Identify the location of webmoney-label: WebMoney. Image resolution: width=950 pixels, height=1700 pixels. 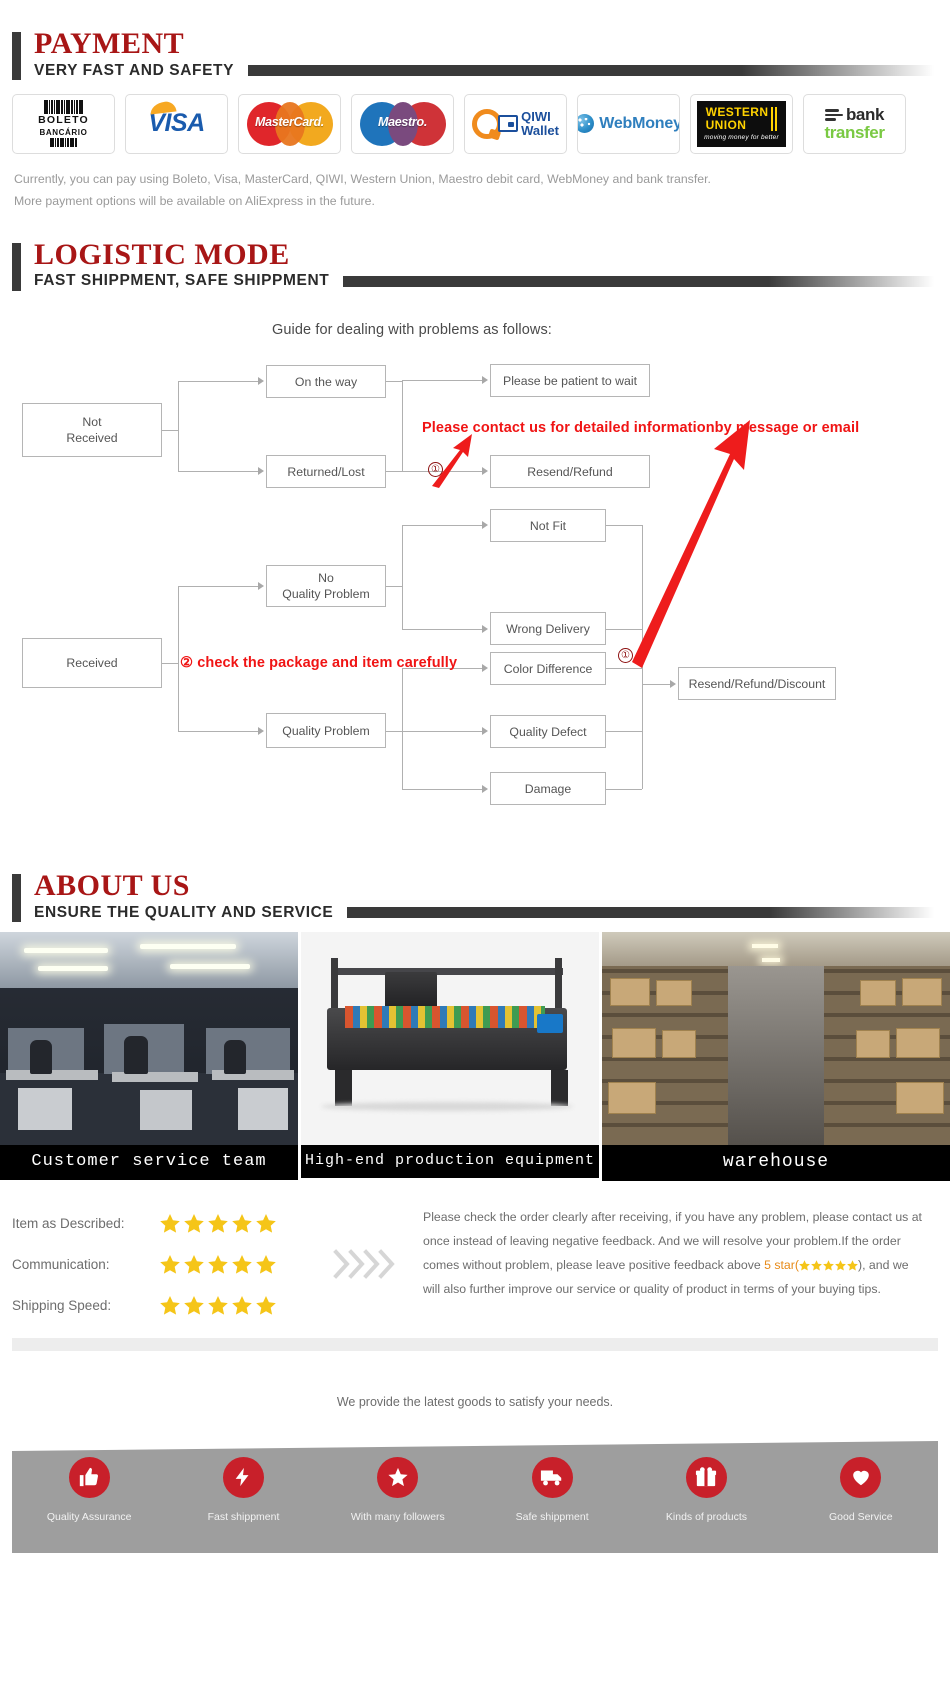
(639, 123).